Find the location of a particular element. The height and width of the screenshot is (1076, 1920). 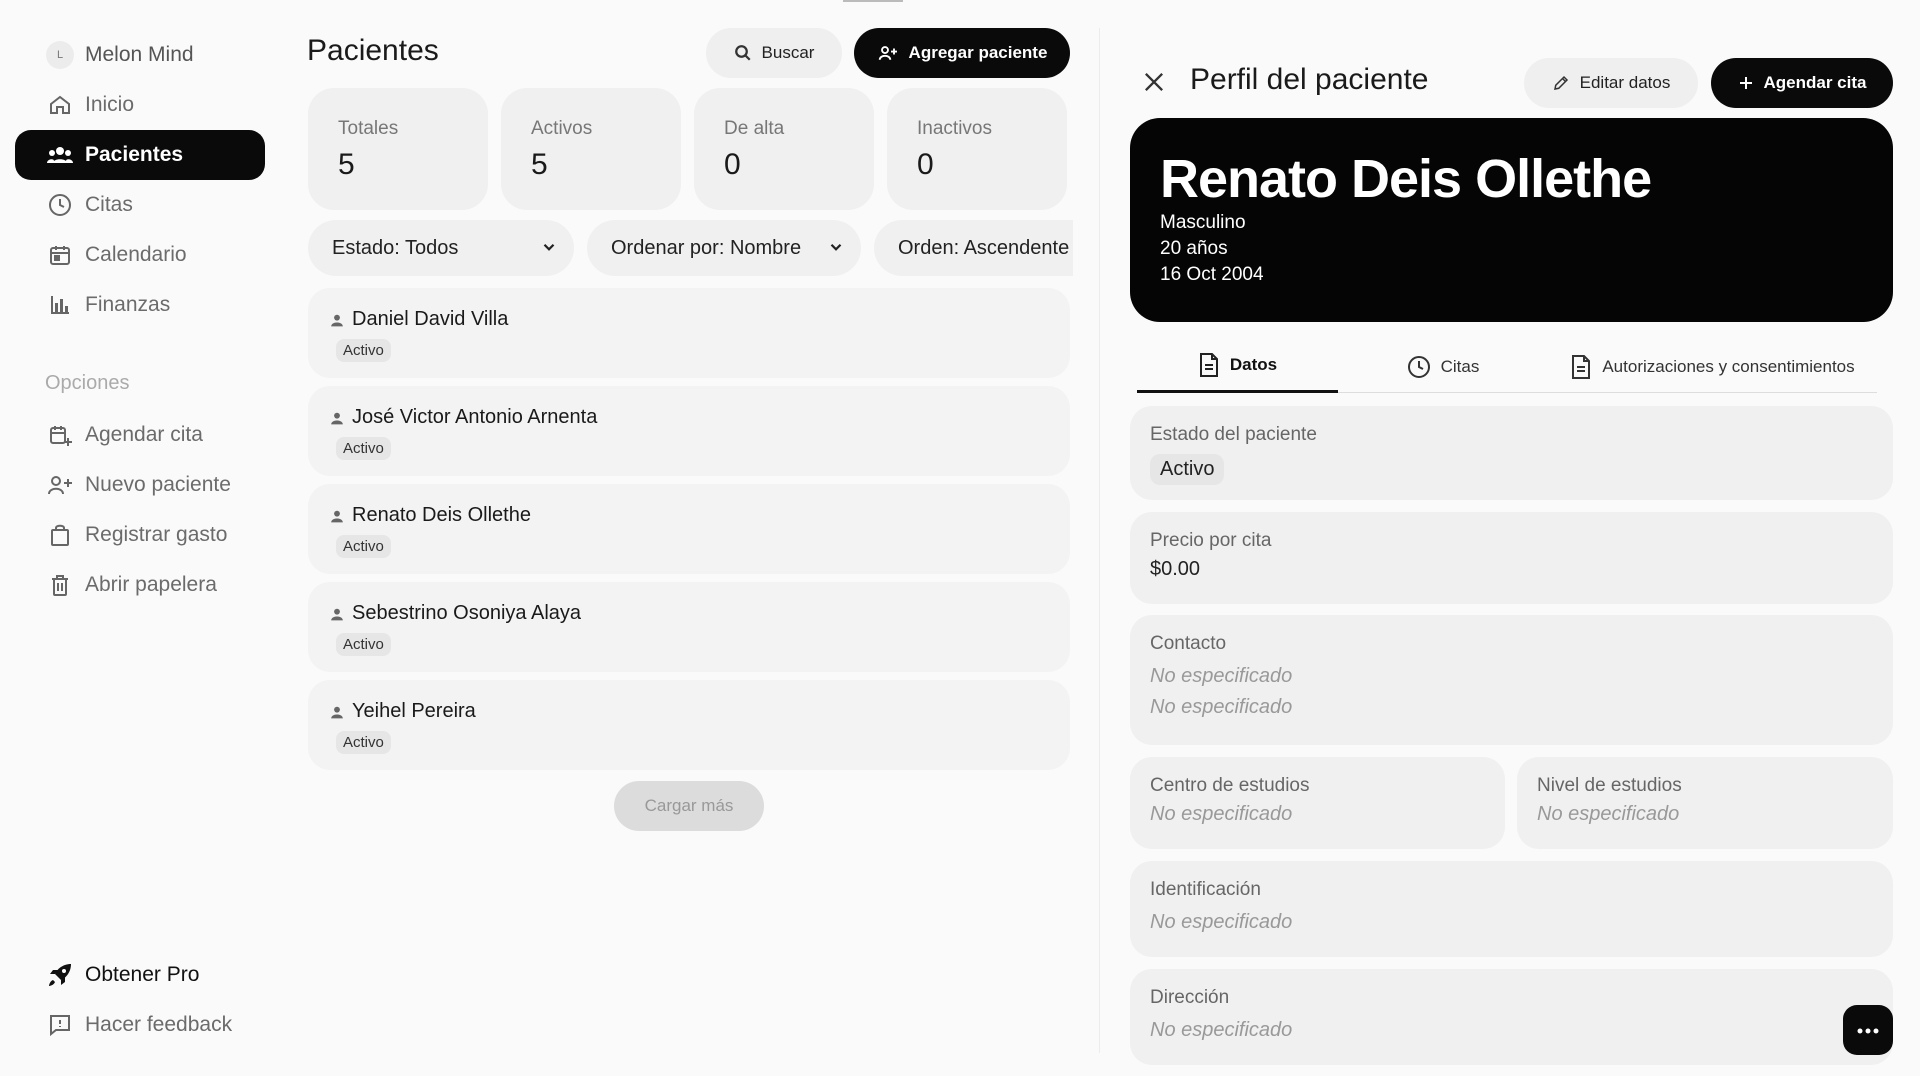

sidebar-item-obtener-pro: Obtener Pro is located at coordinates (140, 975).